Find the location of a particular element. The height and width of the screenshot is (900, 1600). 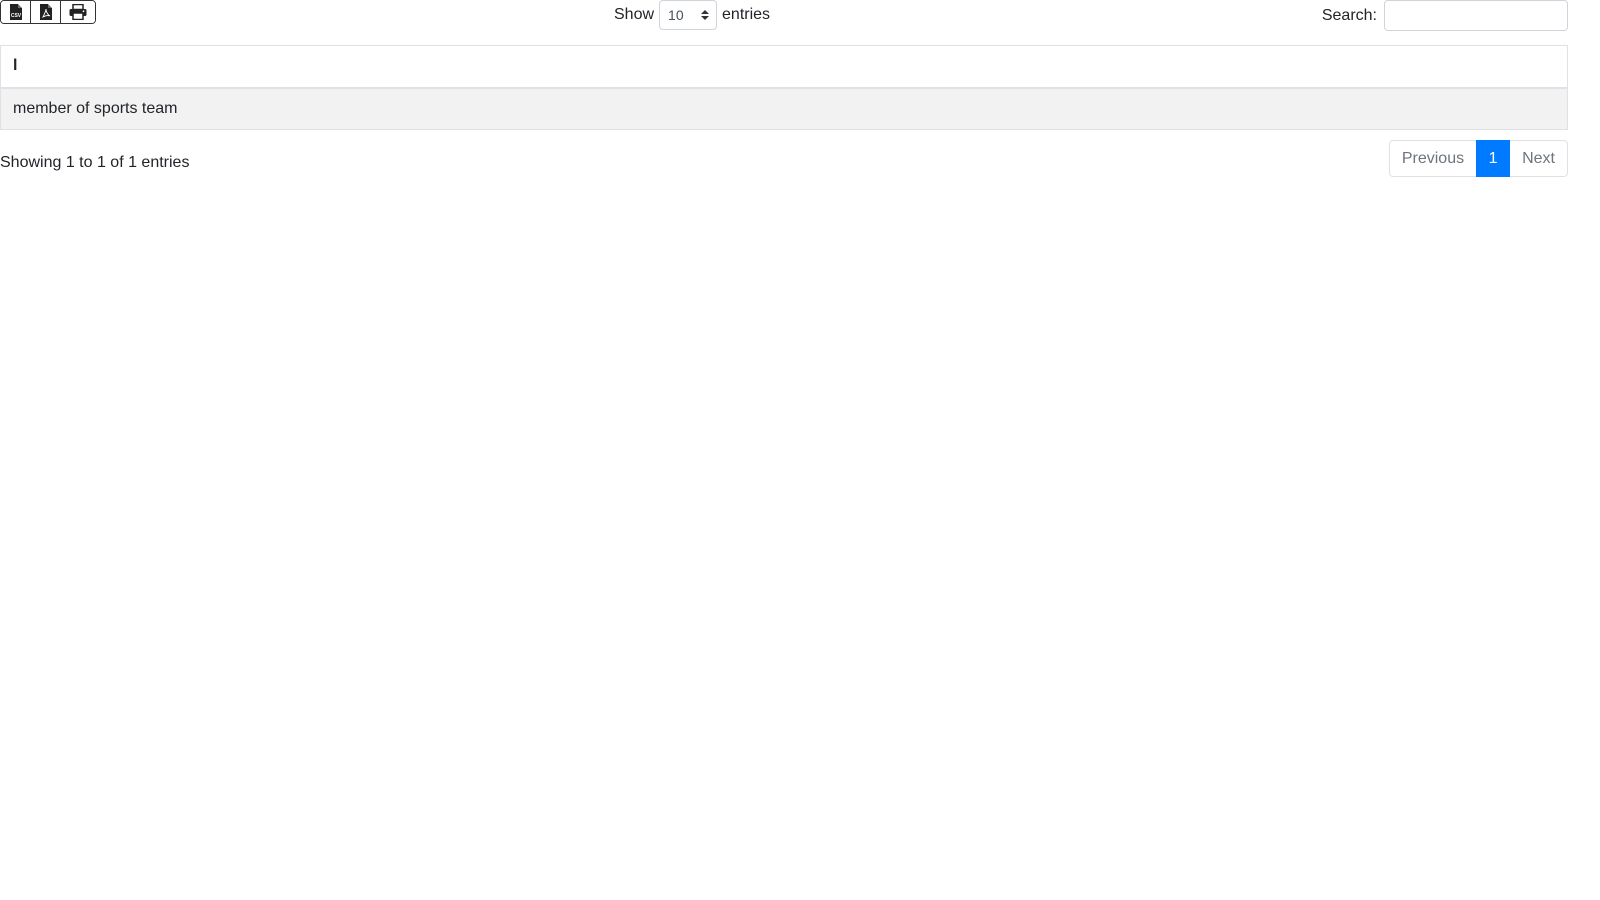

data-table: l member of sports team is located at coordinates (784, 87).